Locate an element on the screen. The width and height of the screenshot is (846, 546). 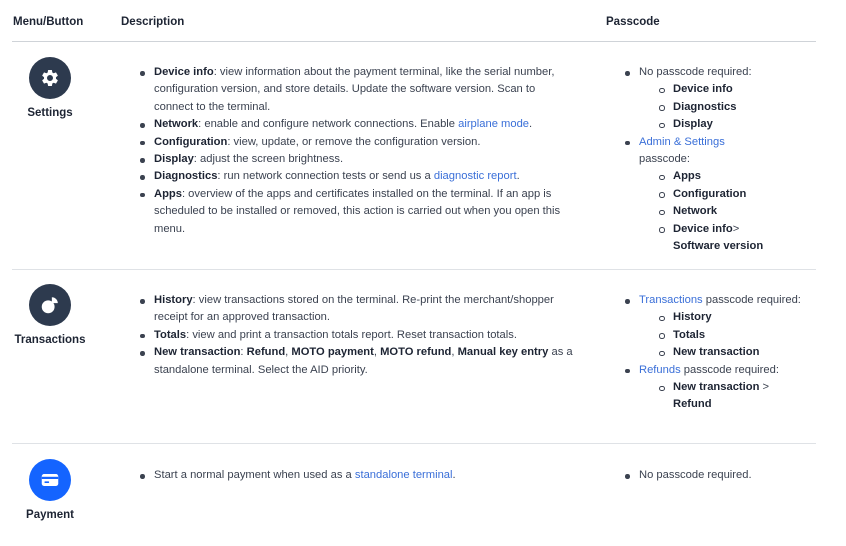
transactions-cell: Transactions is located at coordinates (50, 316).